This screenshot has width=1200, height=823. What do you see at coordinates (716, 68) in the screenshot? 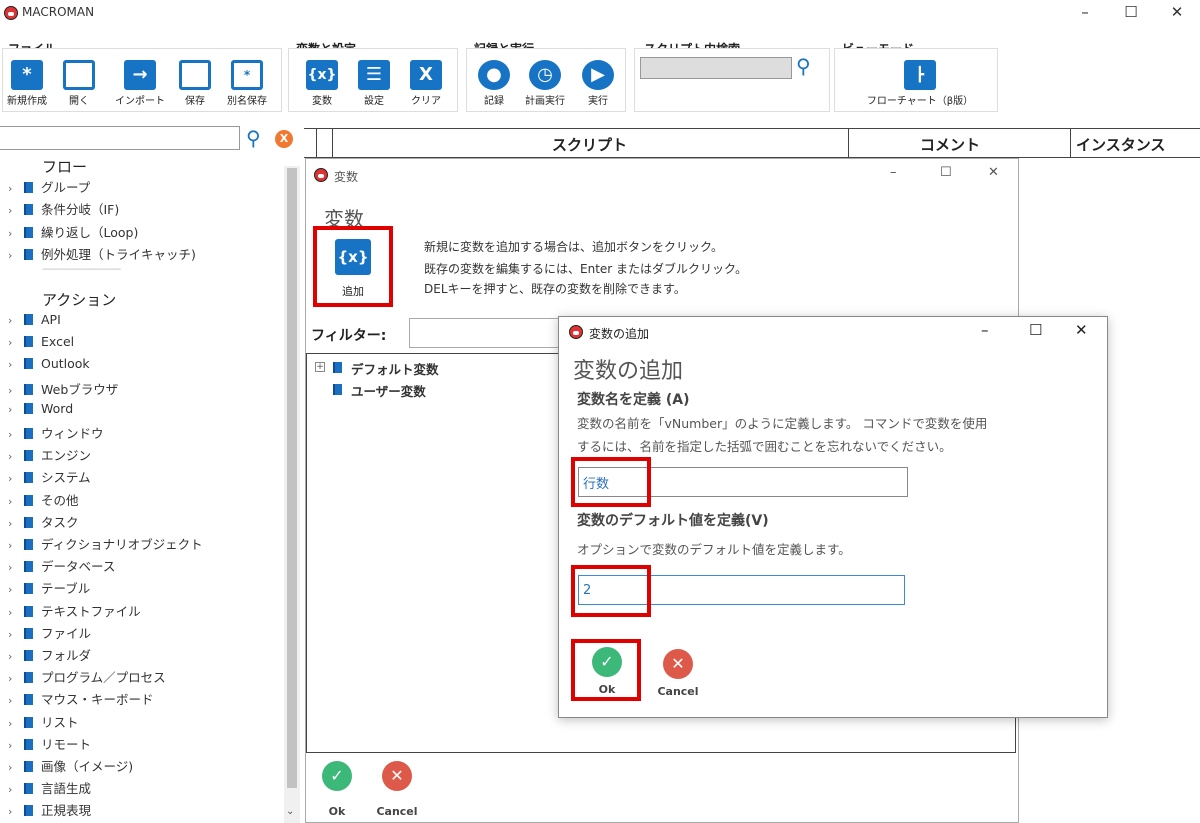
I see `script-search-input` at bounding box center [716, 68].